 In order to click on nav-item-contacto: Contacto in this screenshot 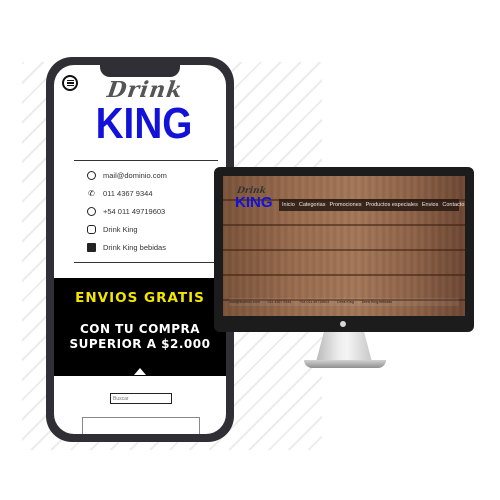, I will do `click(453, 205)`.